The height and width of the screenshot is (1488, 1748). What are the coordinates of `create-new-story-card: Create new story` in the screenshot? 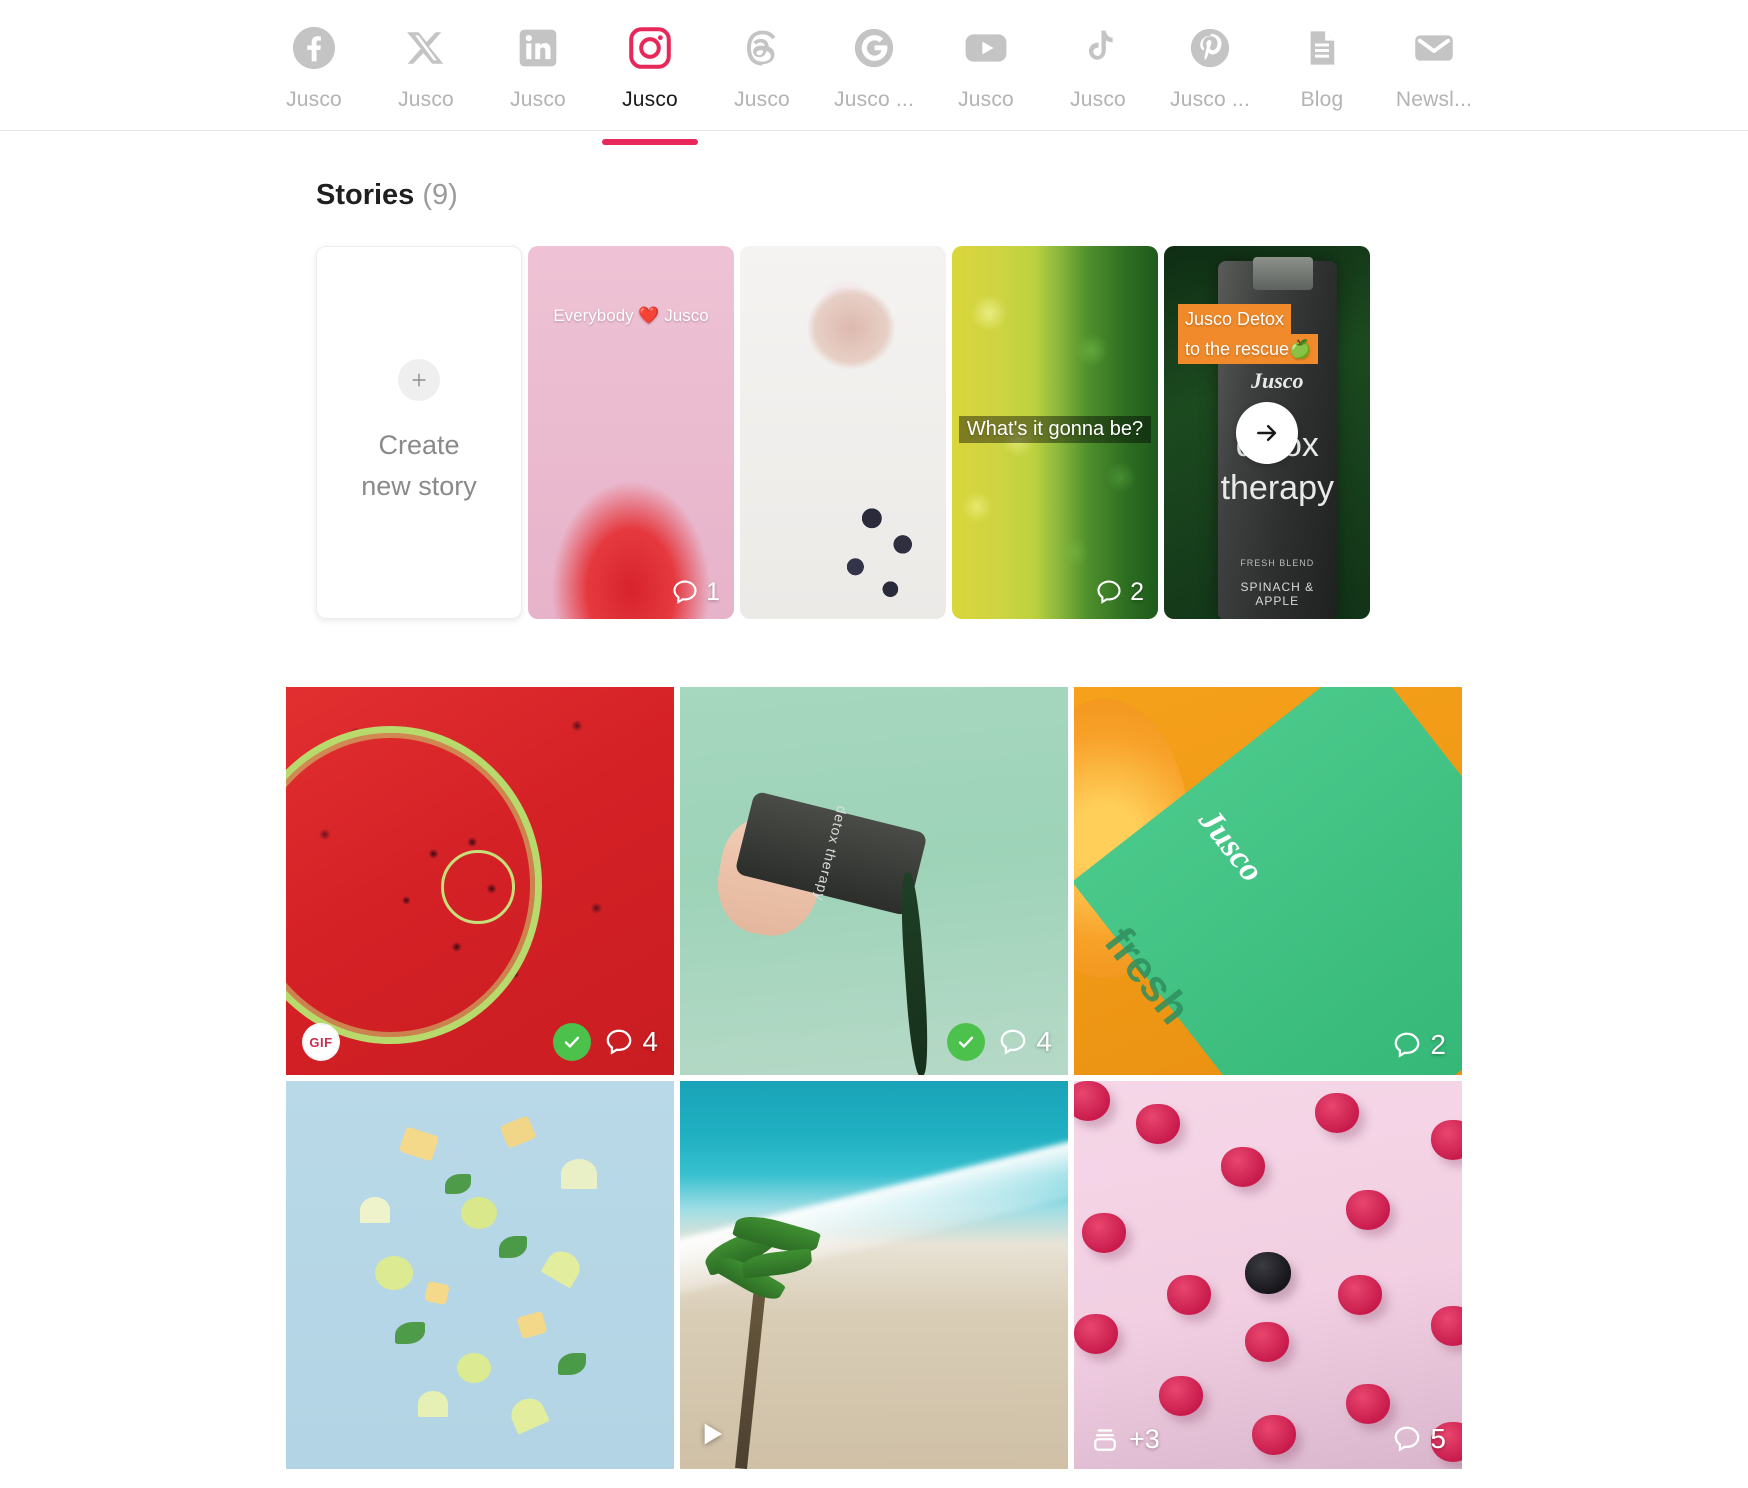 It's located at (419, 432).